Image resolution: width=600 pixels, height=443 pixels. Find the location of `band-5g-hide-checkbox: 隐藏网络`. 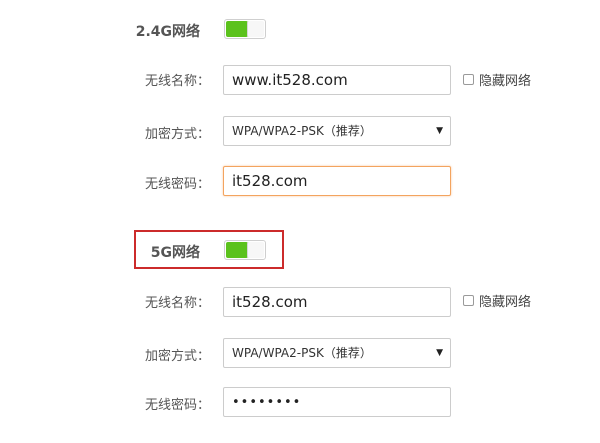

band-5g-hide-checkbox: 隐藏网络 is located at coordinates (497, 300).